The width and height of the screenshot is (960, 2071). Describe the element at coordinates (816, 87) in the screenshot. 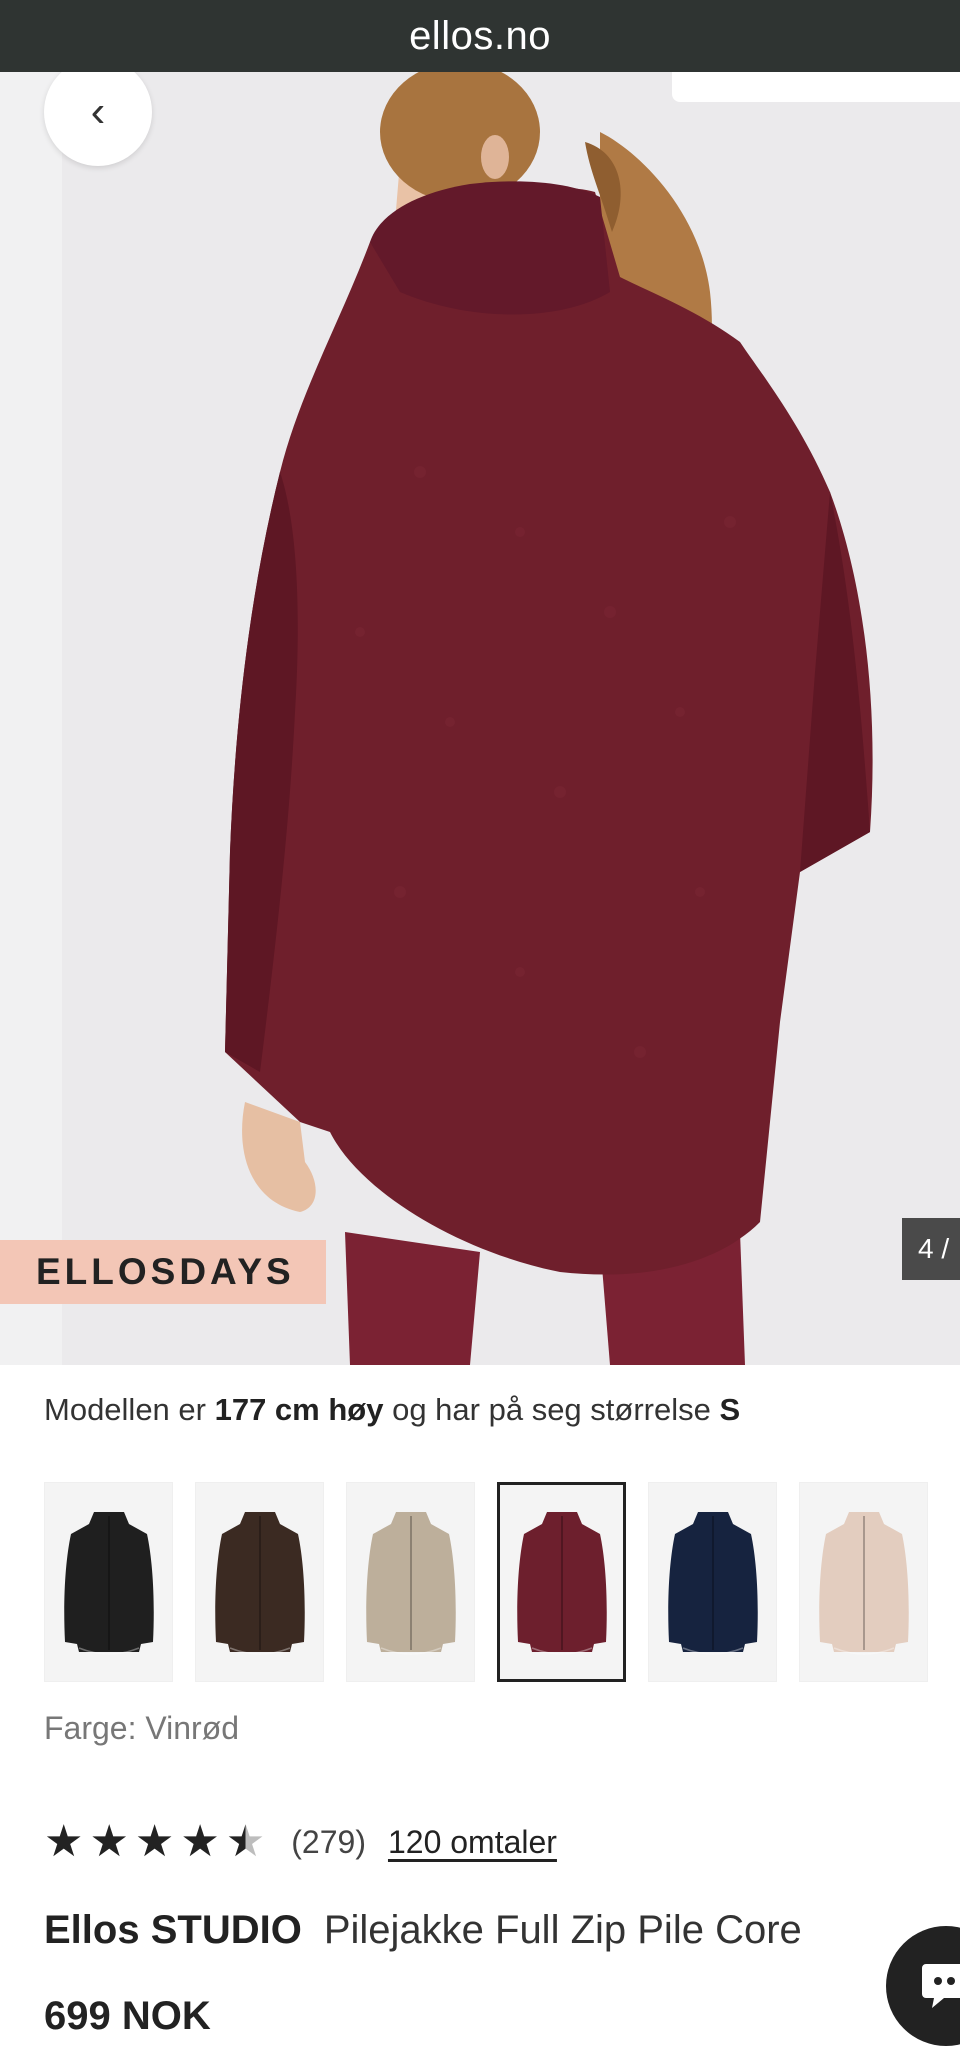

I see `size-selector-partial` at that location.